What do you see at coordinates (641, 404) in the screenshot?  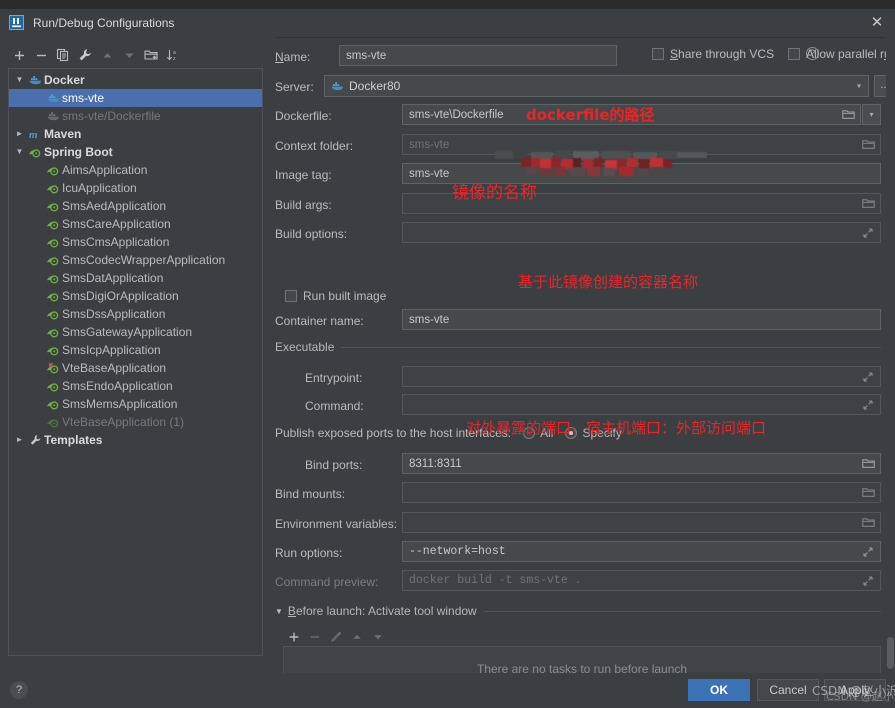 I see `command-input` at bounding box center [641, 404].